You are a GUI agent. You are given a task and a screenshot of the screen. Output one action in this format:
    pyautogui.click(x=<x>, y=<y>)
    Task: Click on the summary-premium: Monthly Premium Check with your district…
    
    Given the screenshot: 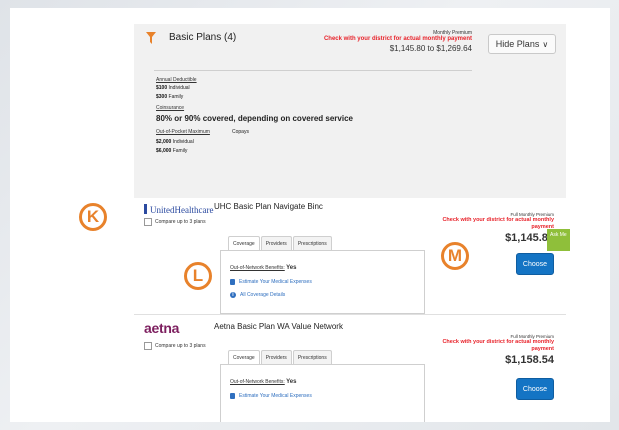 What is the action you would take?
    pyautogui.click(x=392, y=41)
    